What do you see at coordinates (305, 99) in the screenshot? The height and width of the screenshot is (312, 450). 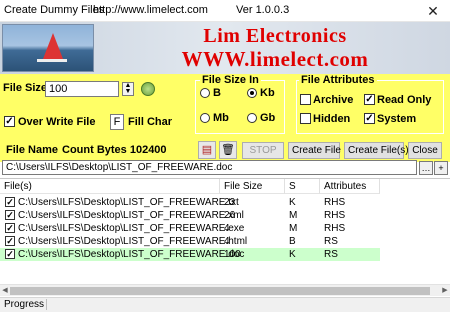 I see `archive-checkbox` at bounding box center [305, 99].